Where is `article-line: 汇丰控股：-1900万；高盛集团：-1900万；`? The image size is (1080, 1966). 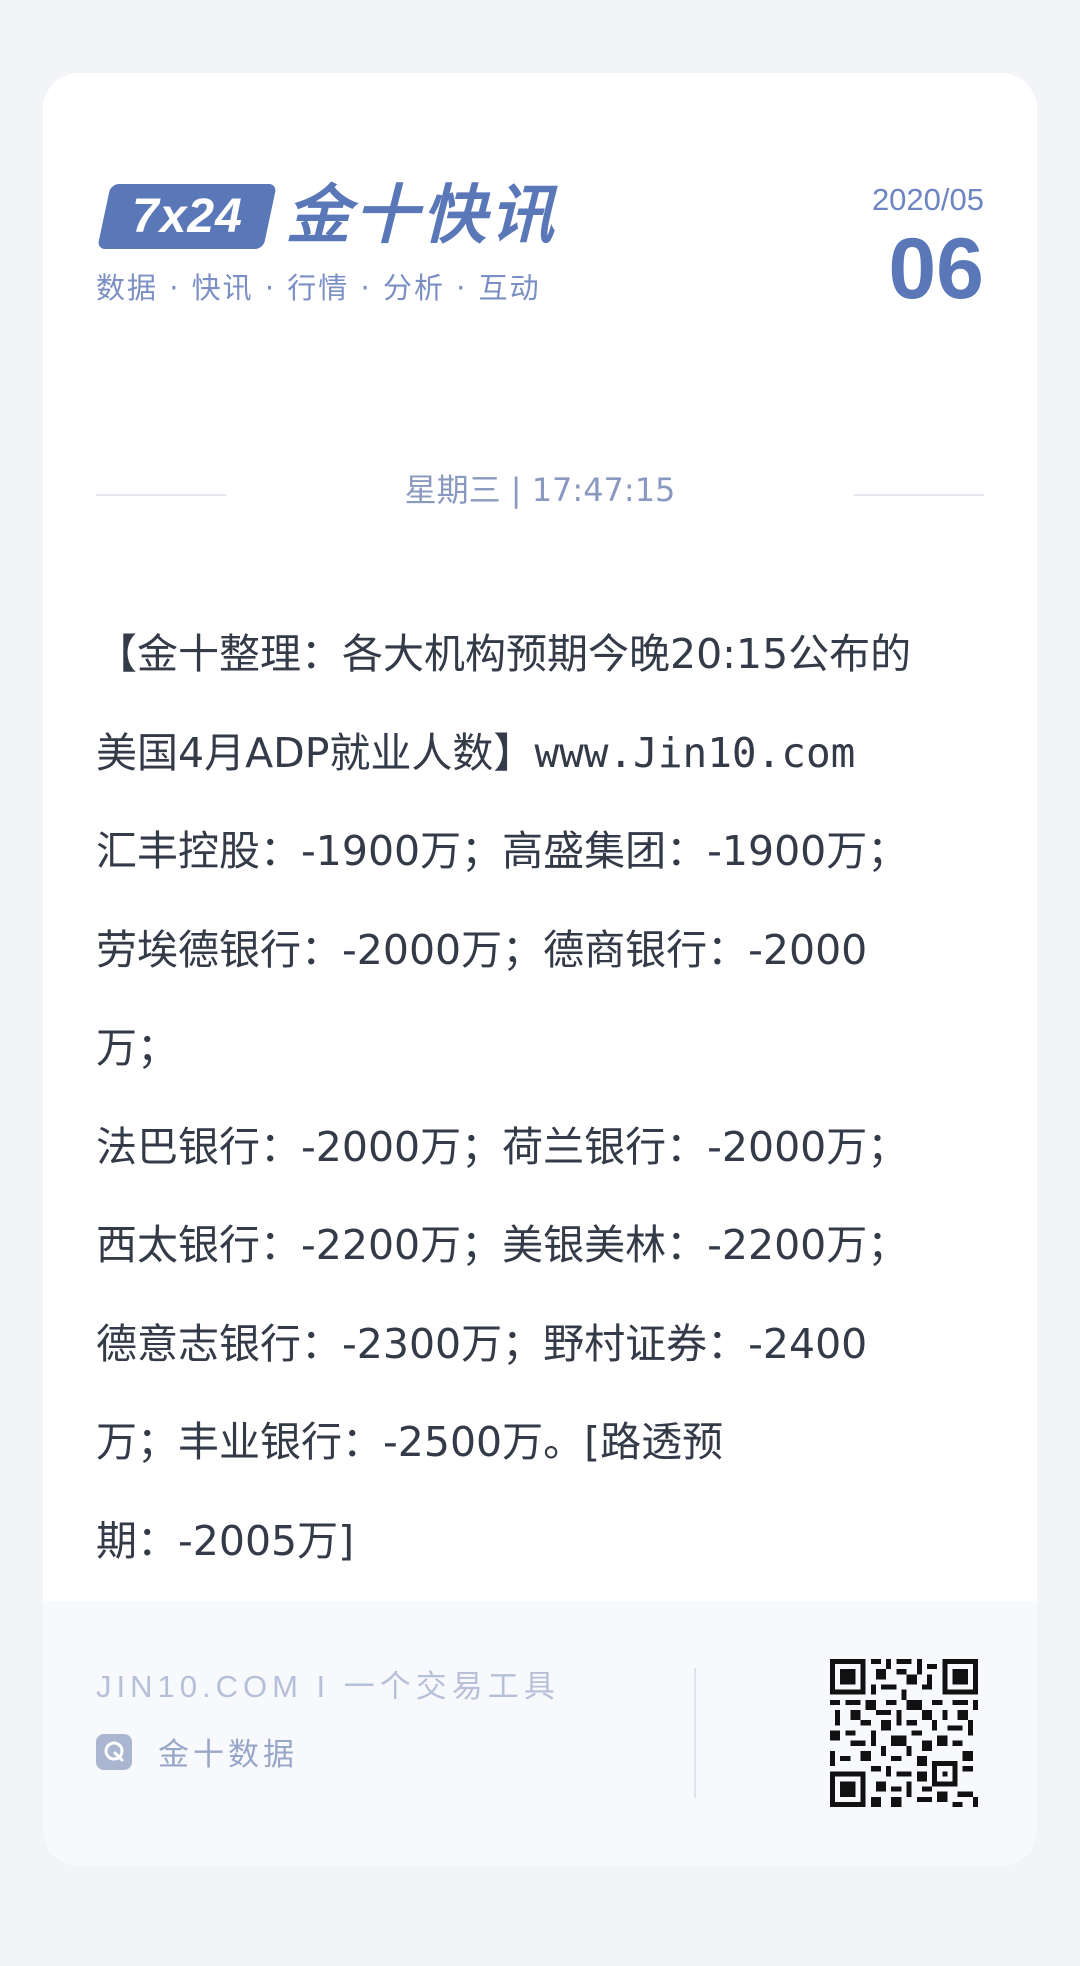
article-line: 汇丰控股：-1900万；高盛集团：-1900万； is located at coordinates (502, 851).